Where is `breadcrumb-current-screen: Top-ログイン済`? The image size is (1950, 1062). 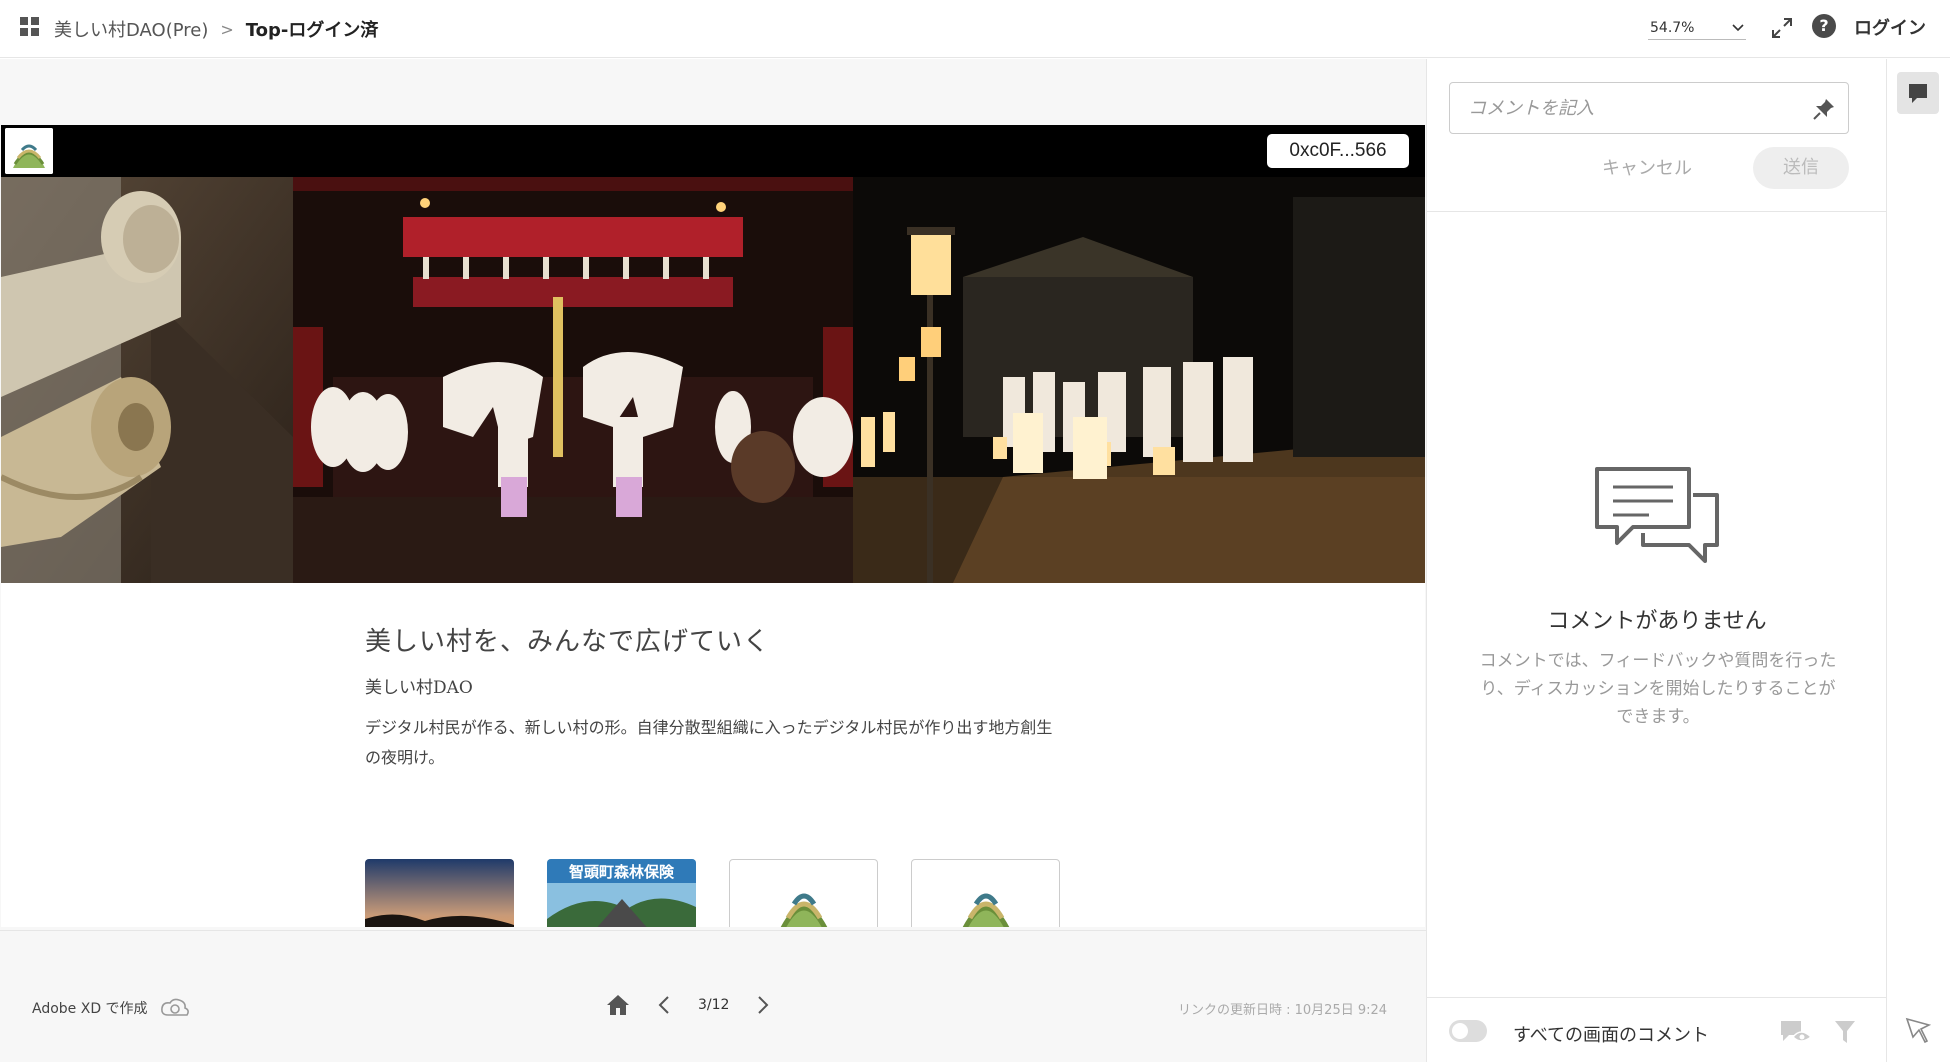
breadcrumb-current-screen: Top-ログイン済 is located at coordinates (312, 30).